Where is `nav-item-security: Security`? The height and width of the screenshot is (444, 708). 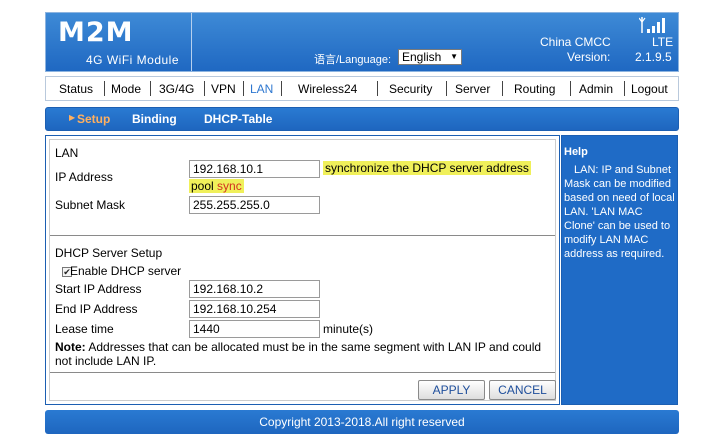 nav-item-security: Security is located at coordinates (410, 89).